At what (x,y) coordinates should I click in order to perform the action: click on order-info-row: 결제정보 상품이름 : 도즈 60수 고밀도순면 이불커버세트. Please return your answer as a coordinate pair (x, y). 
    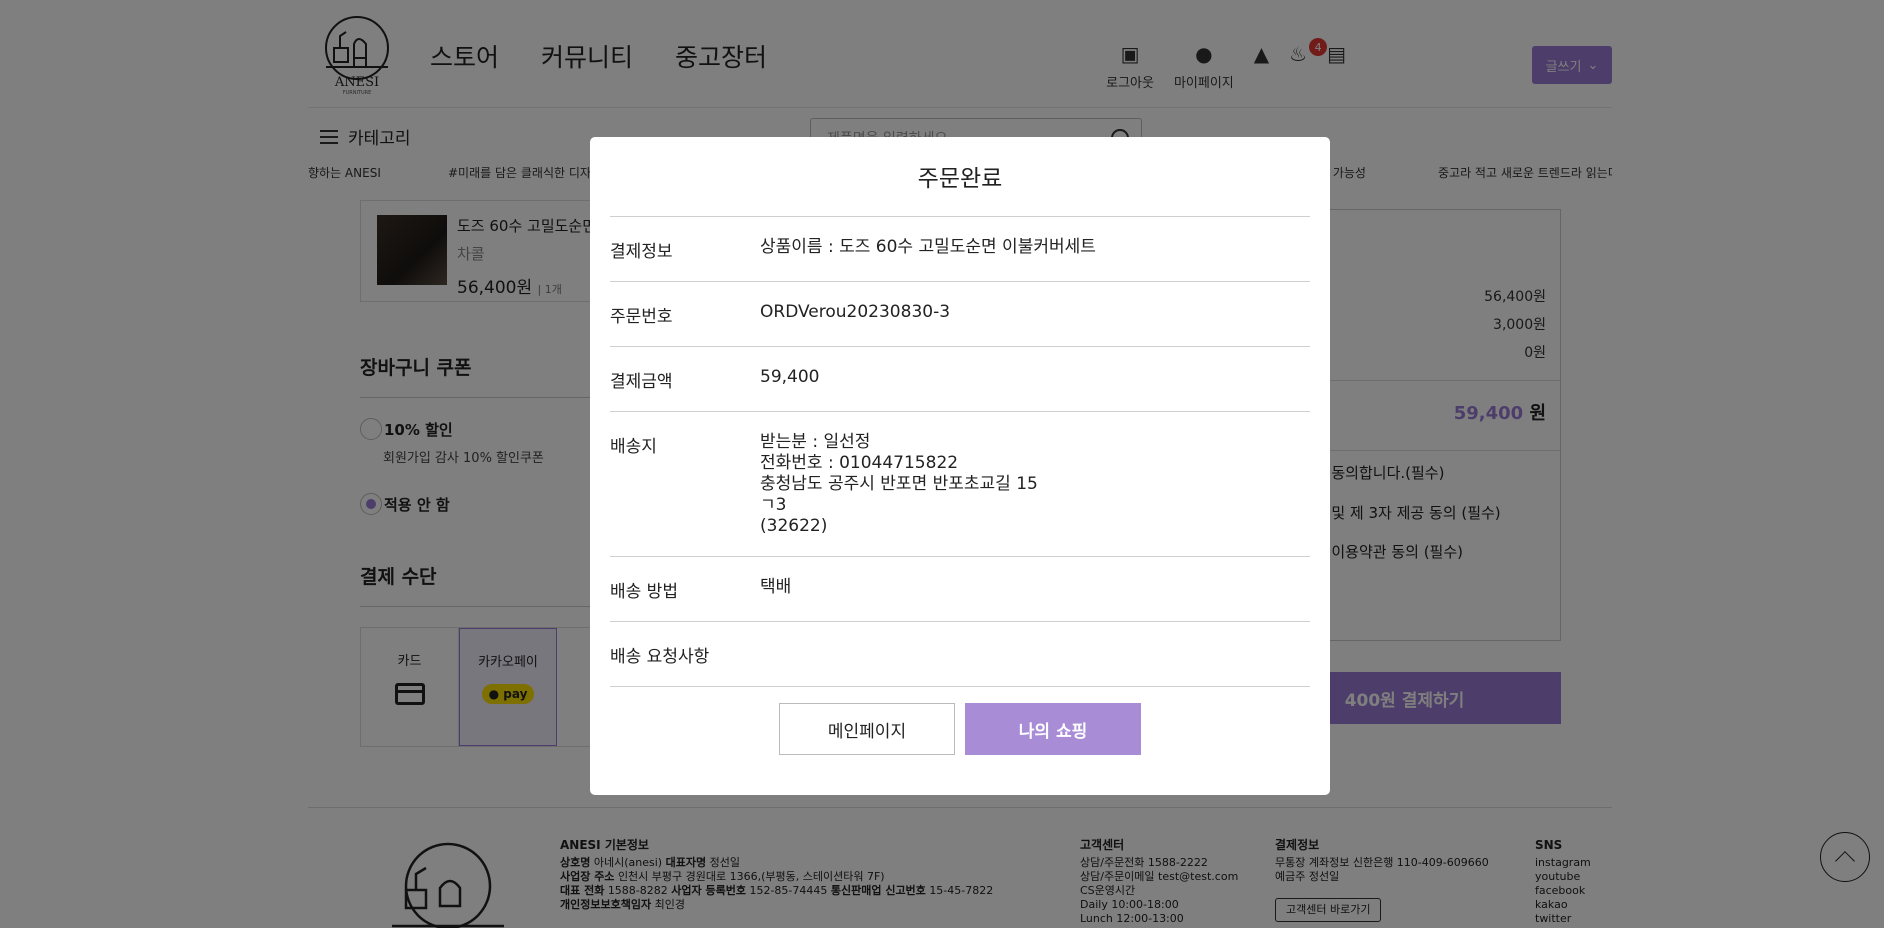
    Looking at the image, I should click on (960, 249).